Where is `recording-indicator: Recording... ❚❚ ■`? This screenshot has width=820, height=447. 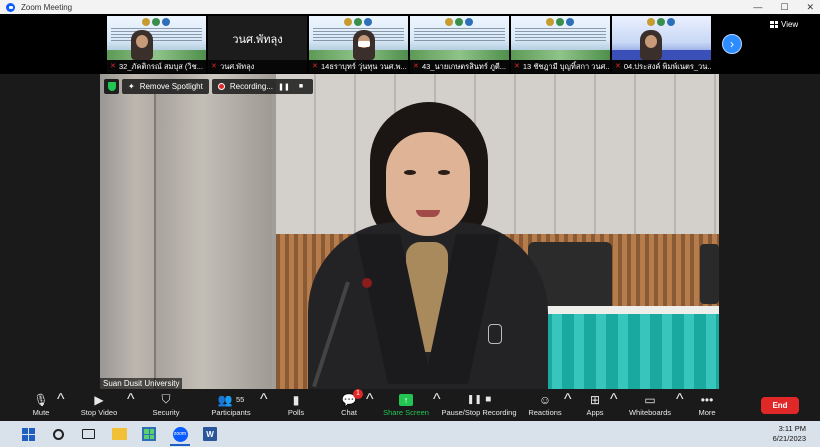
recording-indicator: Recording... ❚❚ ■ is located at coordinates (262, 86).